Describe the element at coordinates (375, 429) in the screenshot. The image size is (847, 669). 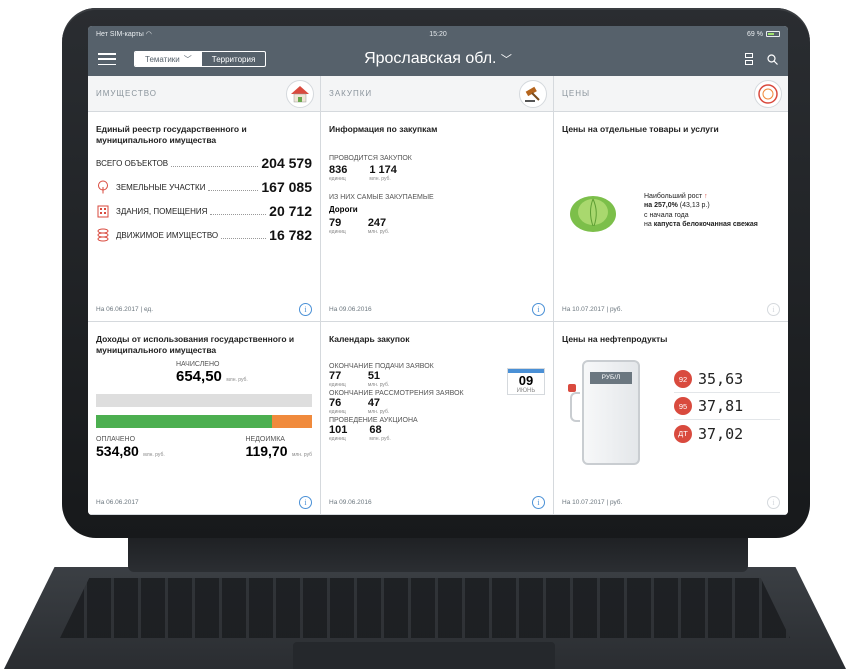
I see `calendar-sum: 68` at that location.